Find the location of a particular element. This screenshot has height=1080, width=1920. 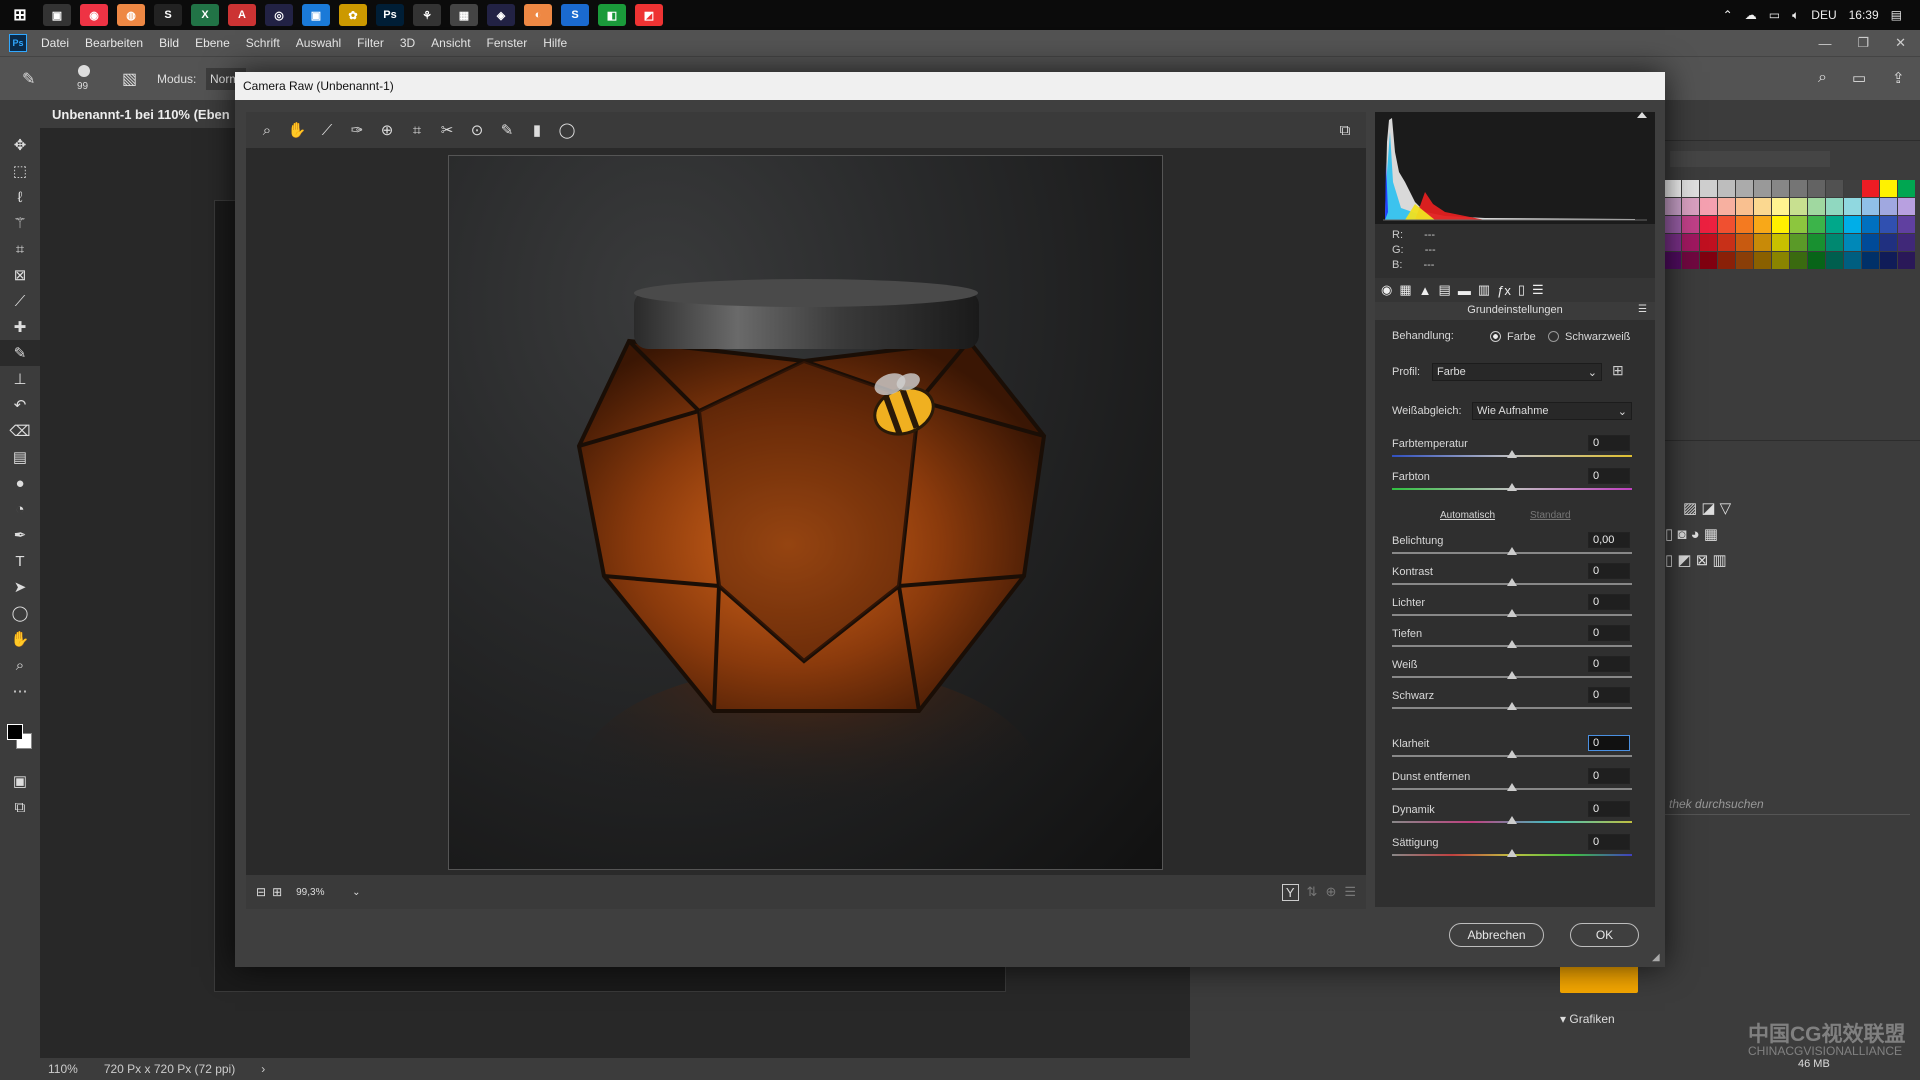

swap-icon: ⇅ is located at coordinates (1312, 892).